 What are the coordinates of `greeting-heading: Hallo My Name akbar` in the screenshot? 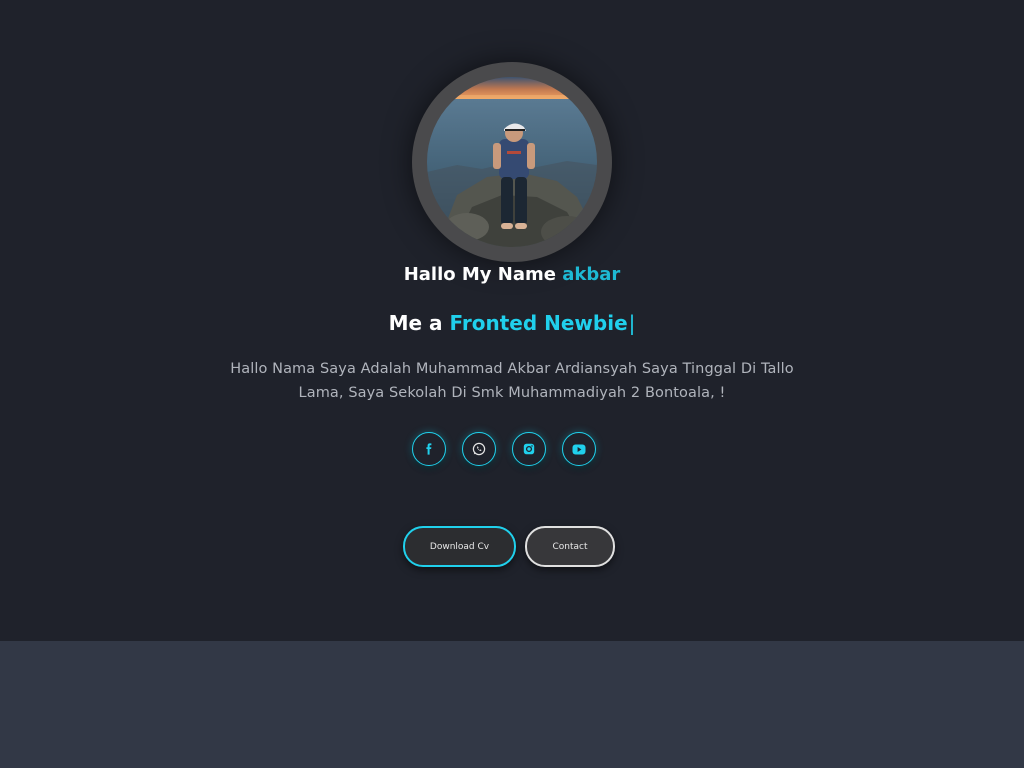 It's located at (512, 275).